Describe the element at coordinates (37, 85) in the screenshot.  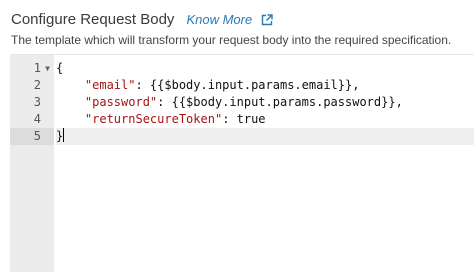
I see `line-number: 2` at that location.